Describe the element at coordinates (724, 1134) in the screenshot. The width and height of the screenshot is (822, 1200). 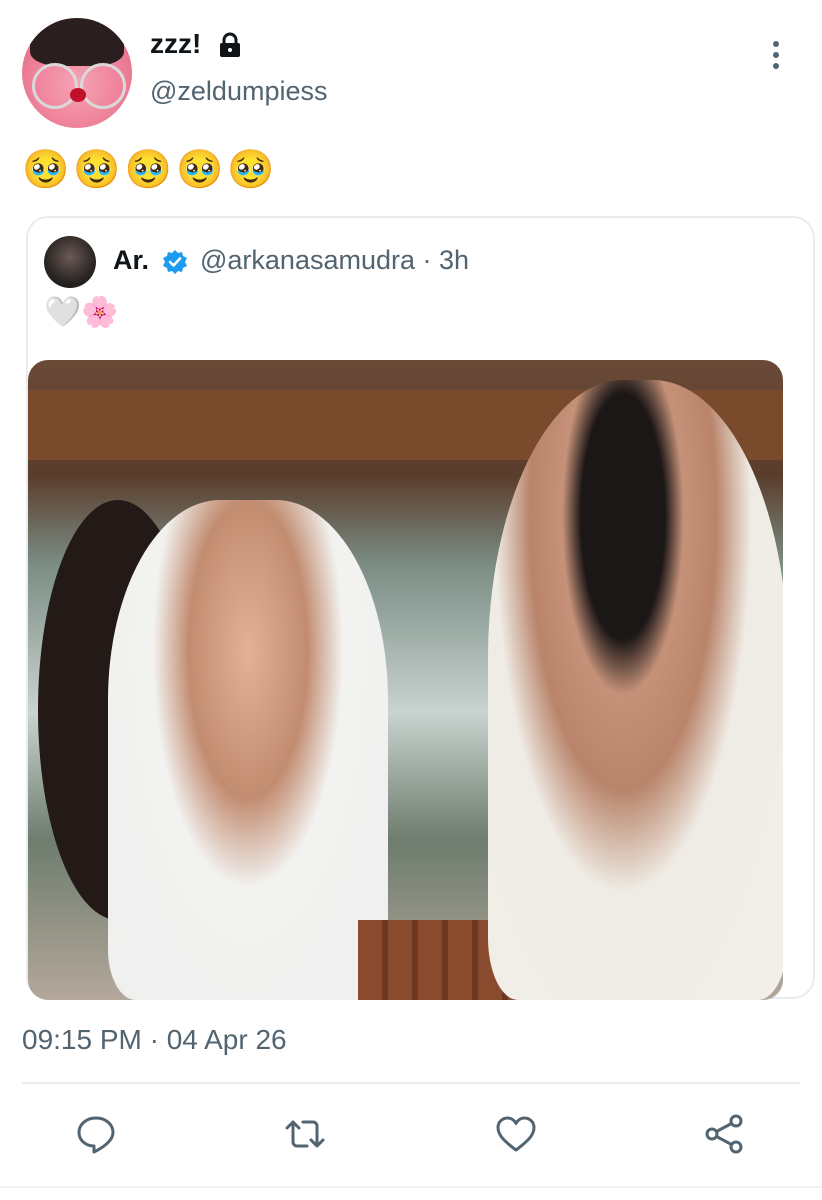
I see `share-icon` at that location.